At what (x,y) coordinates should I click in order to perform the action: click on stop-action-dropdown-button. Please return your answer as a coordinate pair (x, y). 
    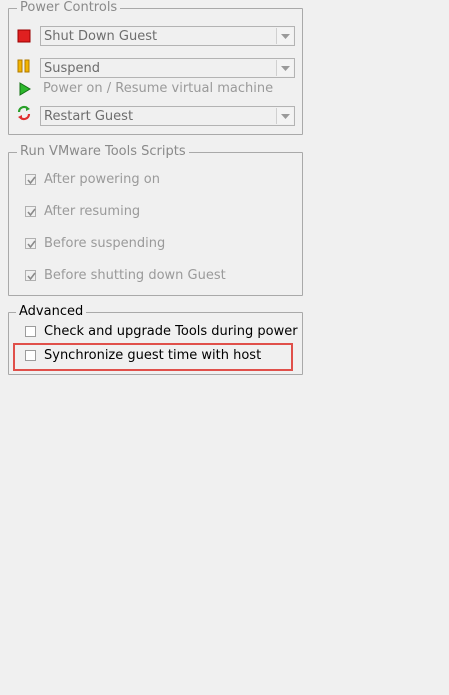
    Looking at the image, I should click on (284, 36).